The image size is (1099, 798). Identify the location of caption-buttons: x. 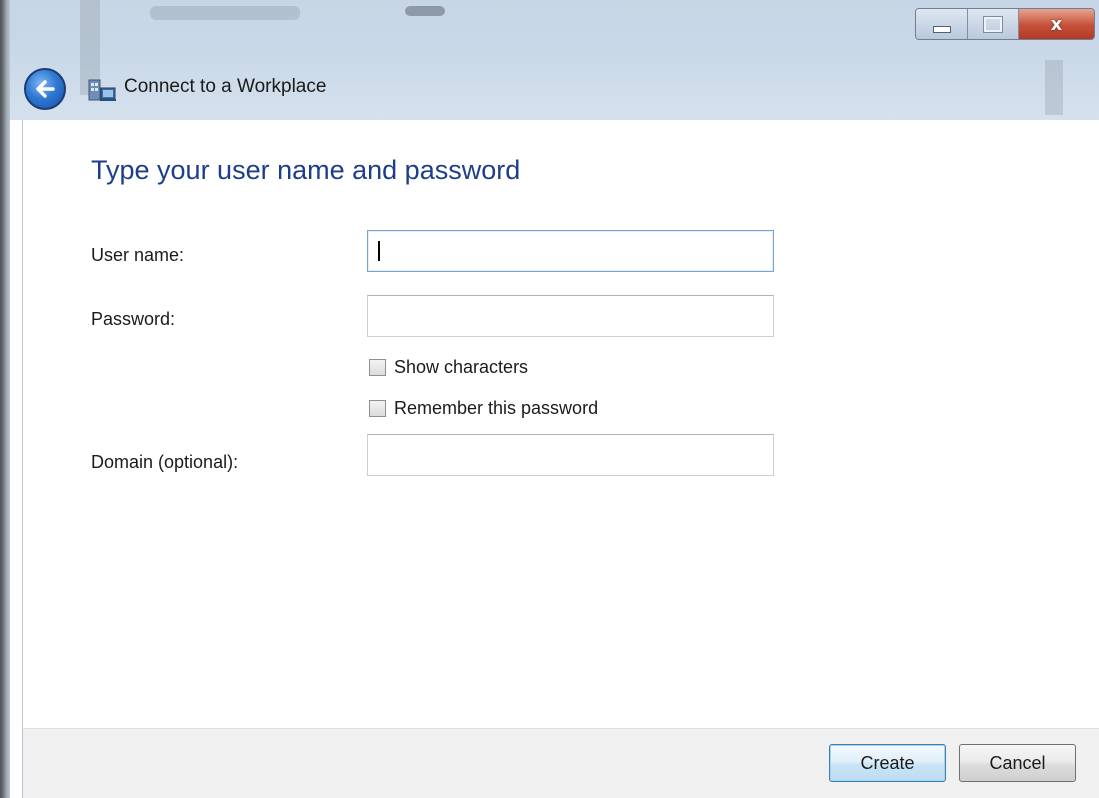
(1005, 24).